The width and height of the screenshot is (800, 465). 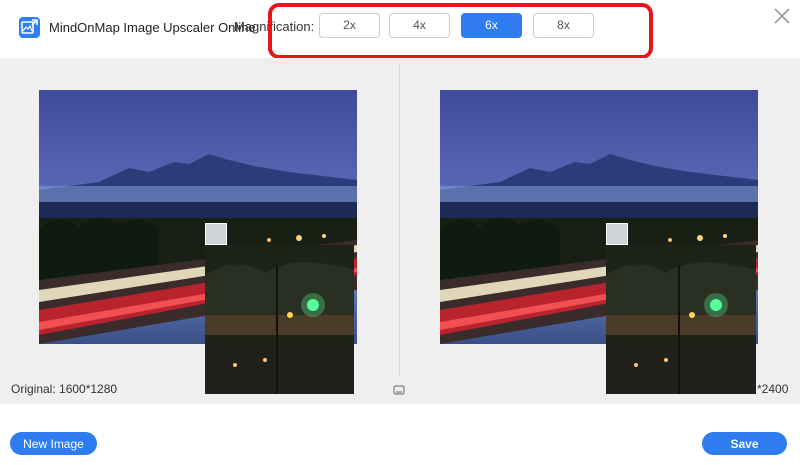 I want to click on app-title: MindOnMap Image Upscaler Online, so click(x=152, y=27).